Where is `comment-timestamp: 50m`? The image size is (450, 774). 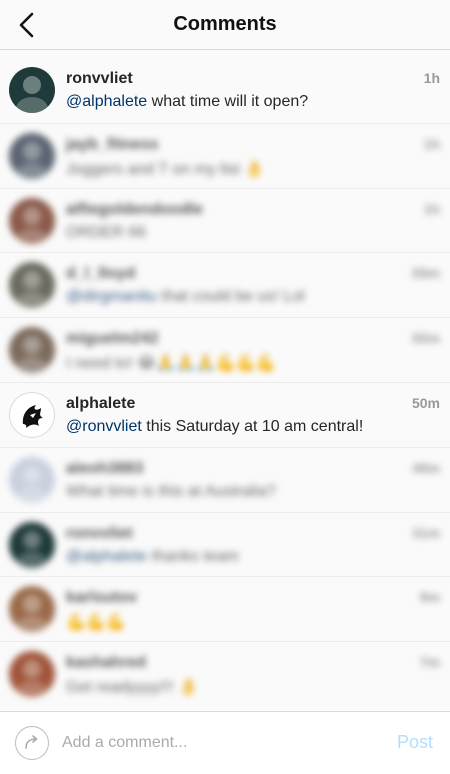
comment-timestamp: 50m is located at coordinates (425, 403).